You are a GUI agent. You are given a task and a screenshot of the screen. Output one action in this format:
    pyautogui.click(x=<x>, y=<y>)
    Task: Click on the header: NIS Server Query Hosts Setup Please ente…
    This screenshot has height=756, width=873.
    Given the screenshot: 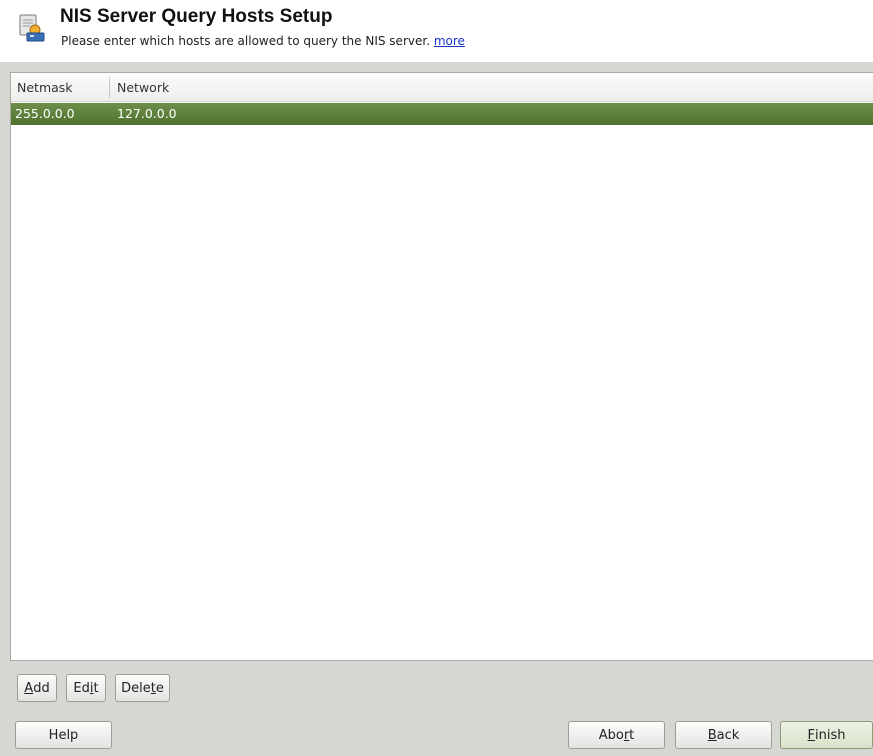 What is the action you would take?
    pyautogui.click(x=436, y=31)
    